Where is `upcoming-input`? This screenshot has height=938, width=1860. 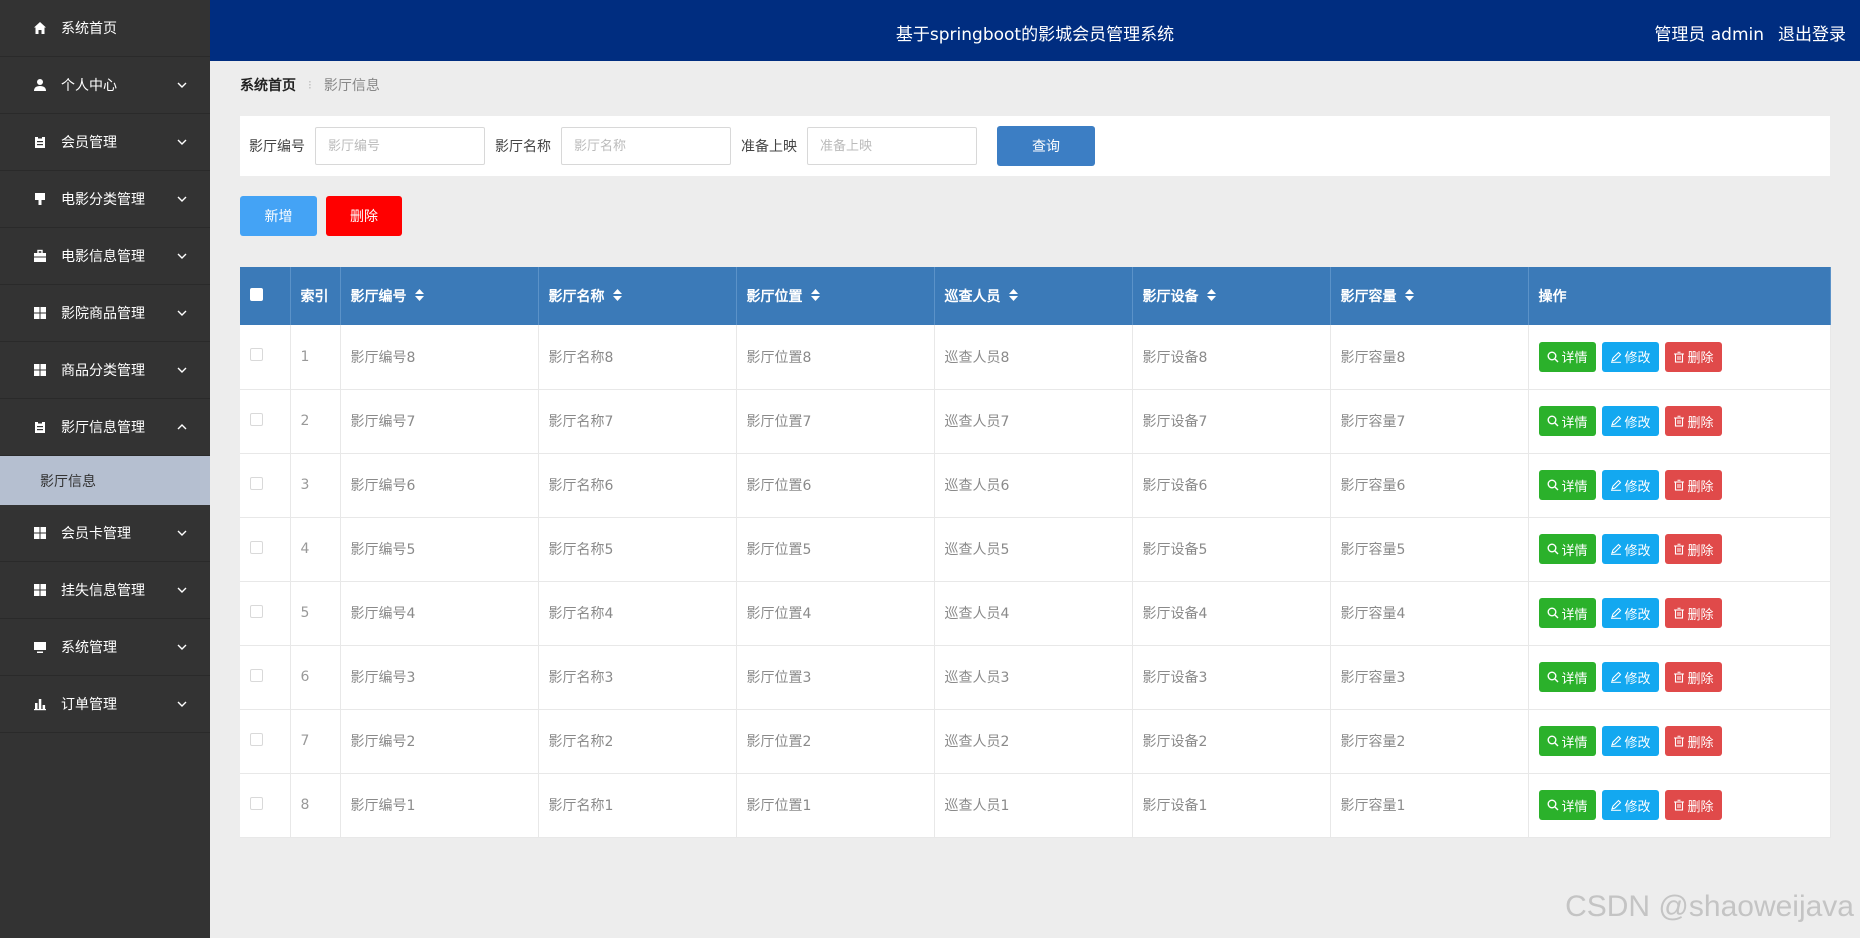 upcoming-input is located at coordinates (892, 146).